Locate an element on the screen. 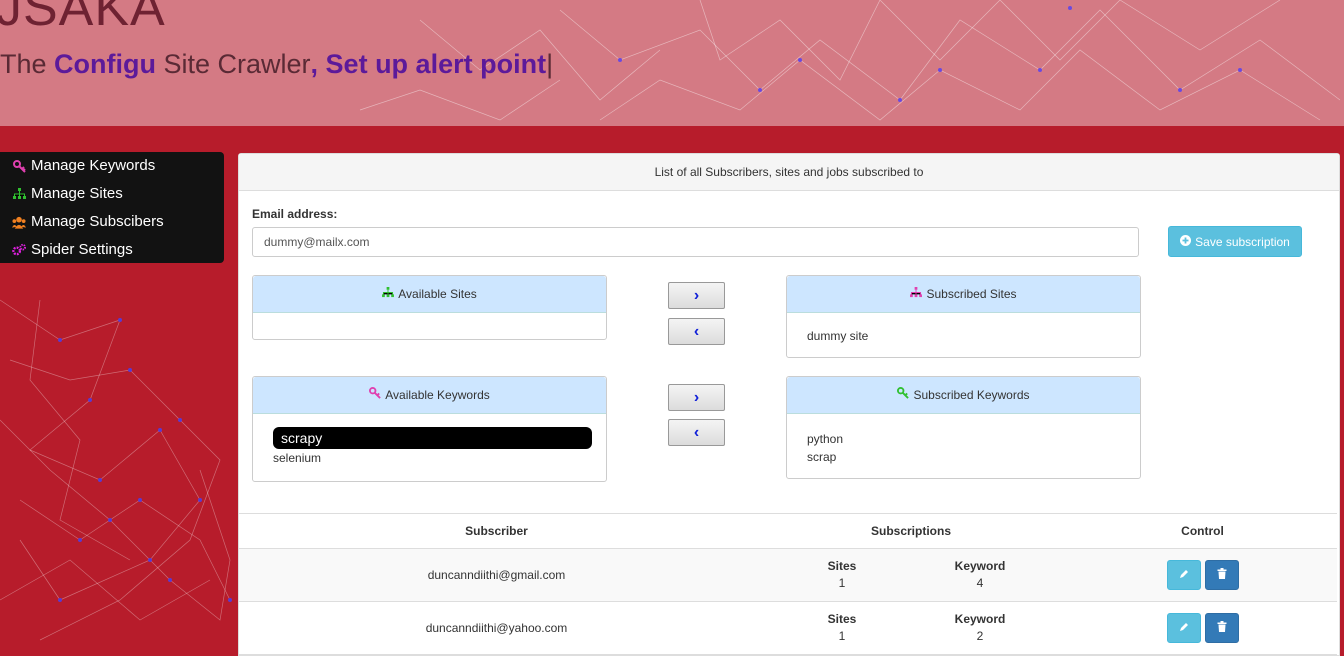 This screenshot has height=656, width=1344. subscribed-sites-box: Subscribed Sites dummy site is located at coordinates (963, 316).